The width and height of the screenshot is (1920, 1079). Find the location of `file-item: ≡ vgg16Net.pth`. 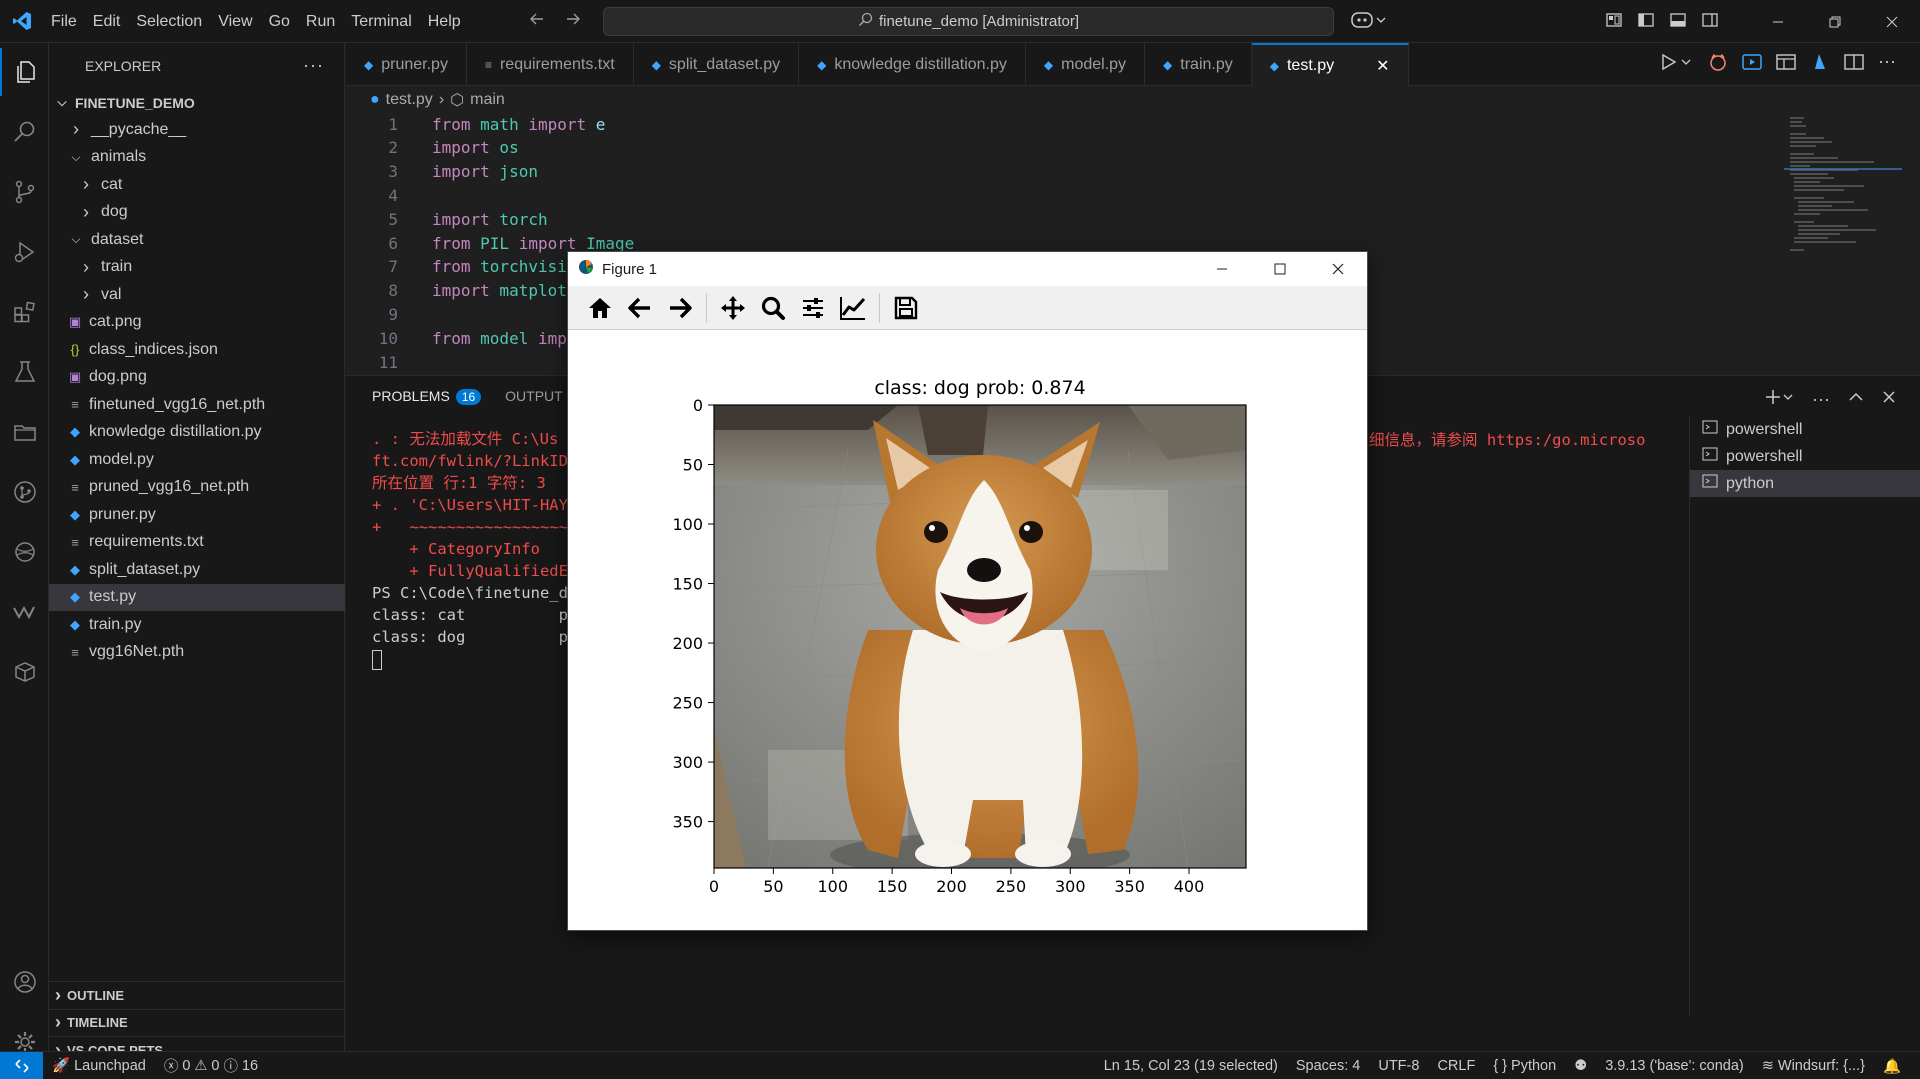

file-item: ≡ vgg16Net.pth is located at coordinates (197, 652).